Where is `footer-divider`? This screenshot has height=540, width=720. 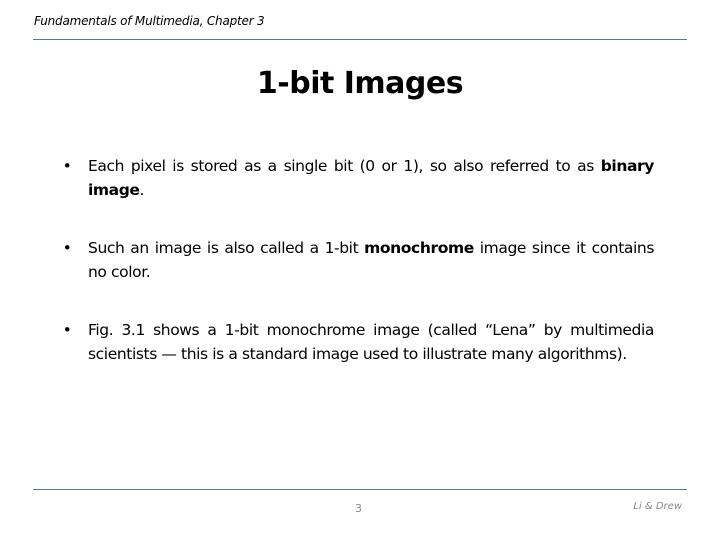 footer-divider is located at coordinates (360, 489).